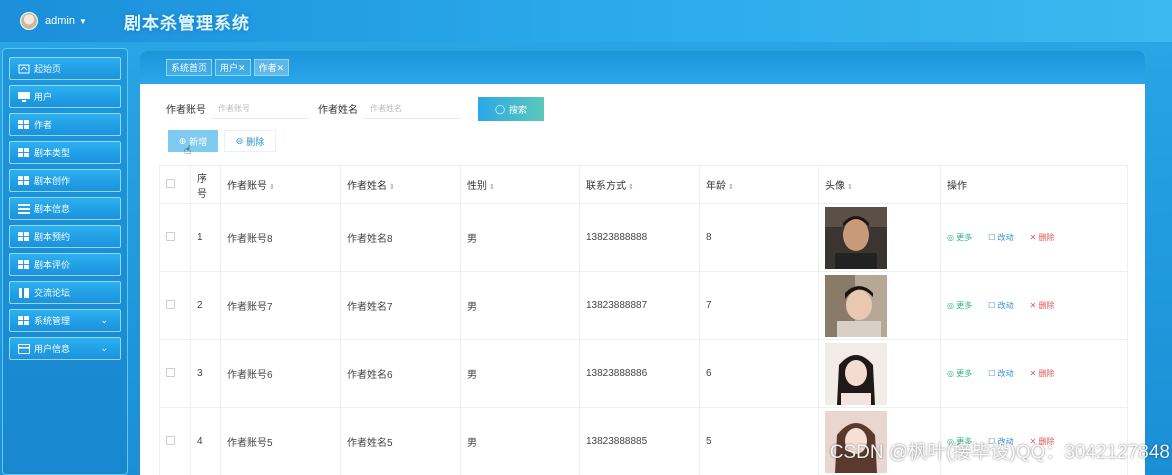 Image resolution: width=1172 pixels, height=475 pixels. Describe the element at coordinates (280, 305) in the screenshot. I see `cell-account: 作者账号7` at that location.